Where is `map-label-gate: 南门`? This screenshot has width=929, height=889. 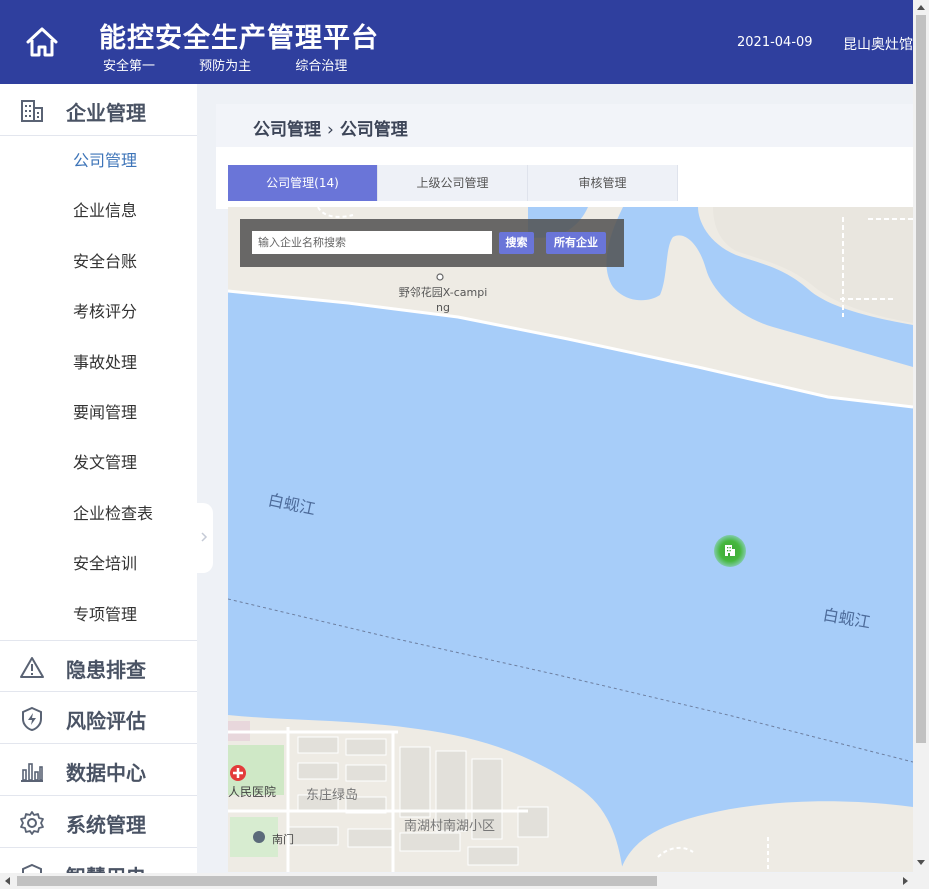 map-label-gate: 南门 is located at coordinates (283, 839).